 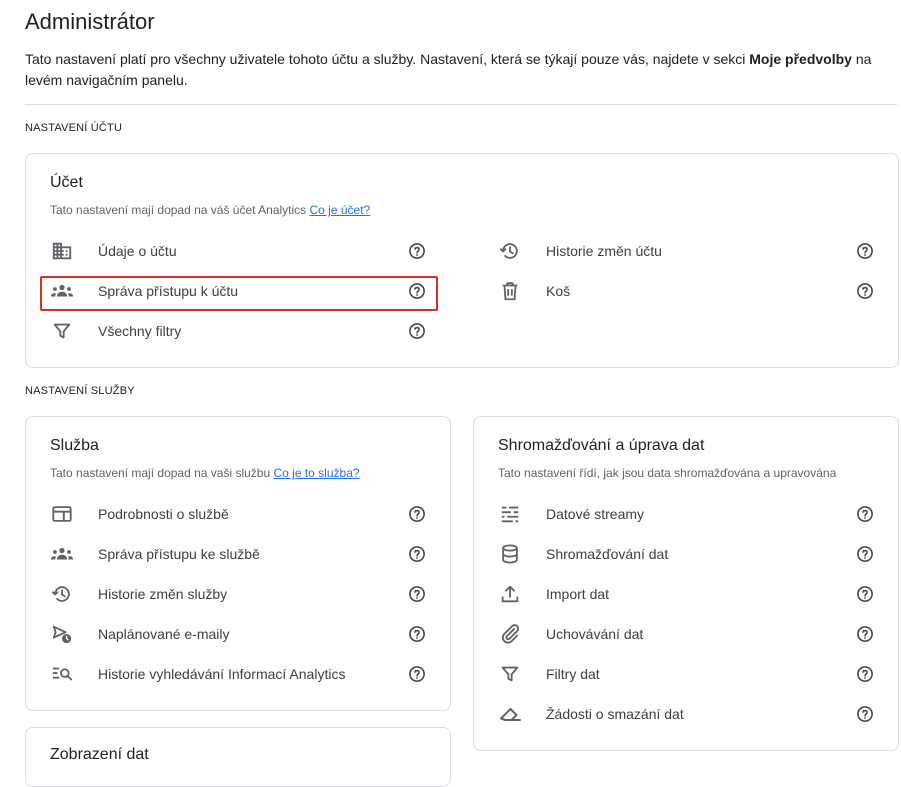 I want to click on what-is-account-link: Co je účet?, so click(x=340, y=210).